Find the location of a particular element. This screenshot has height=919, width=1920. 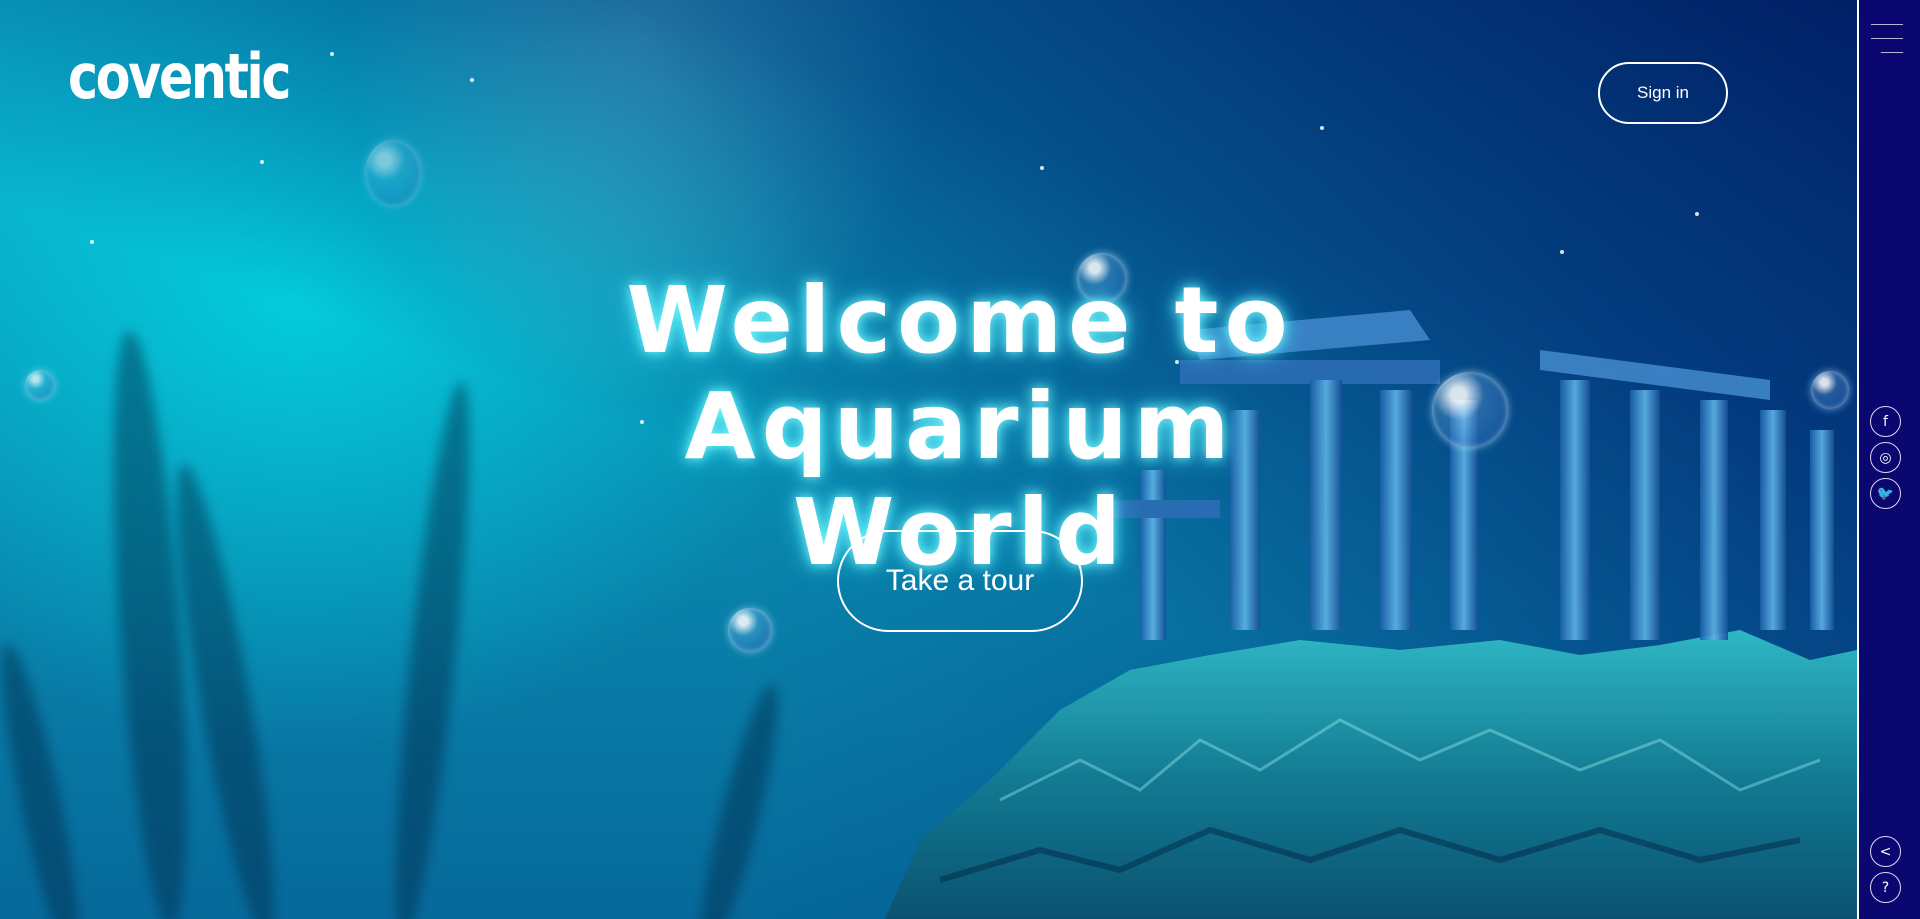

hamburger-menu-icon is located at coordinates (1887, 39).